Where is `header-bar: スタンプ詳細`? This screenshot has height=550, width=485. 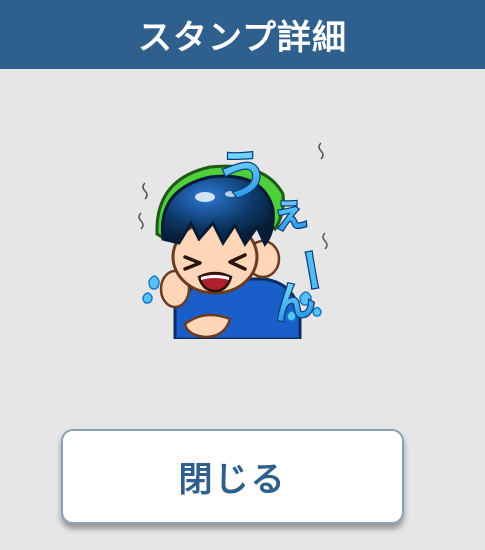
header-bar: スタンプ詳細 is located at coordinates (242, 34).